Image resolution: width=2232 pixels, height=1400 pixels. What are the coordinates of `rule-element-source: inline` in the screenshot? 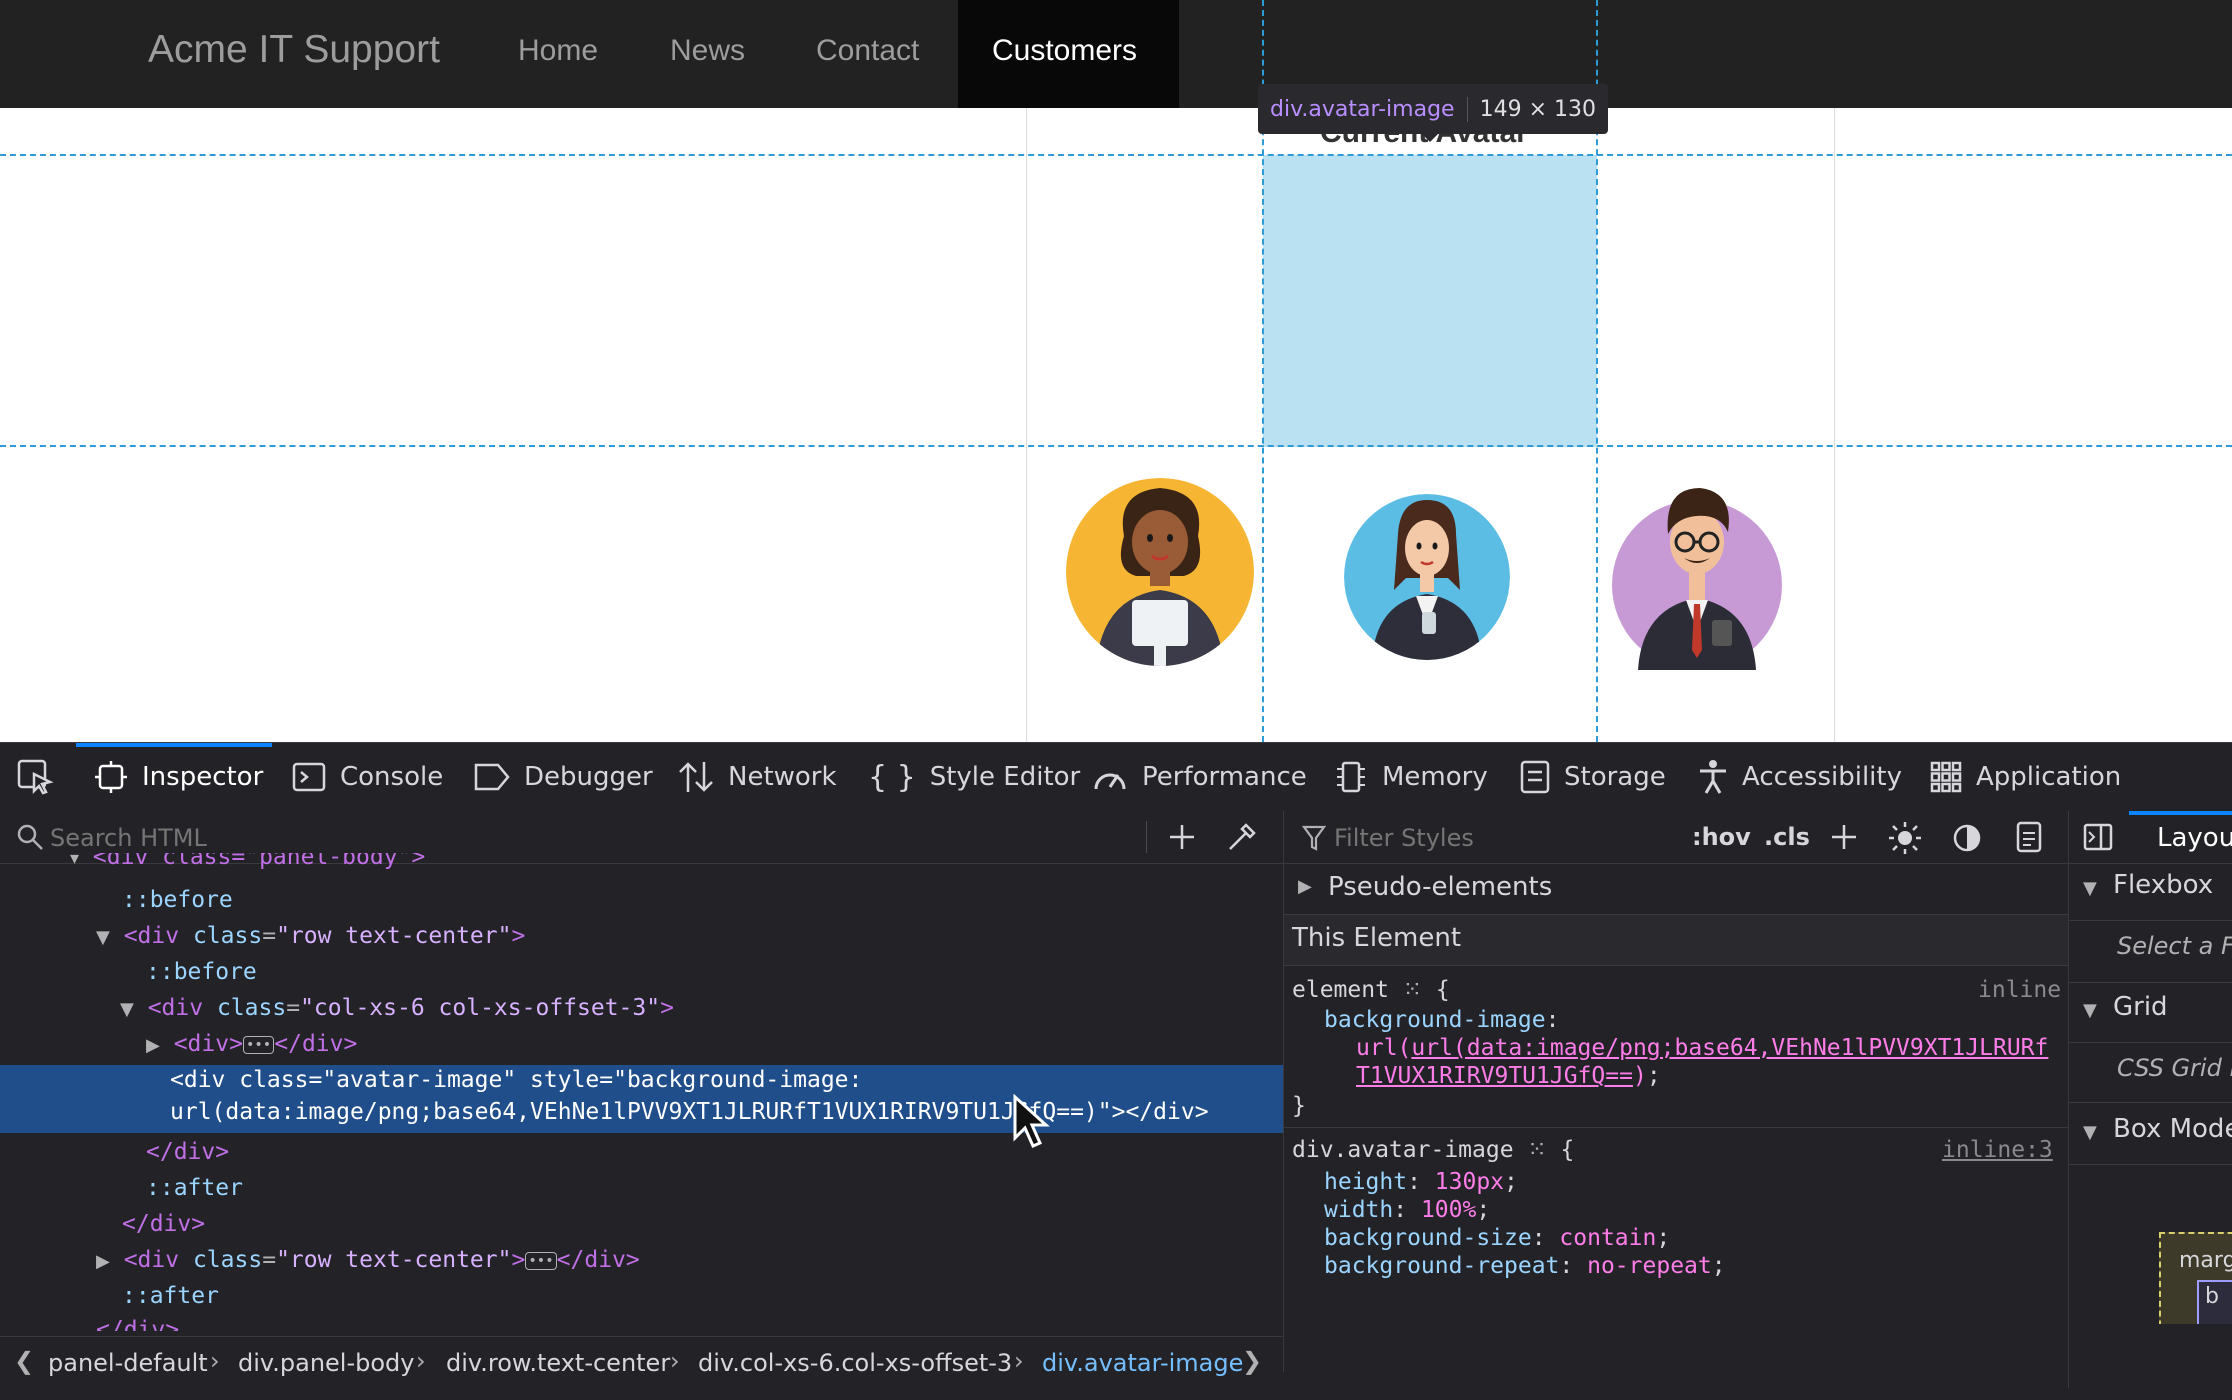 It's located at (2019, 990).